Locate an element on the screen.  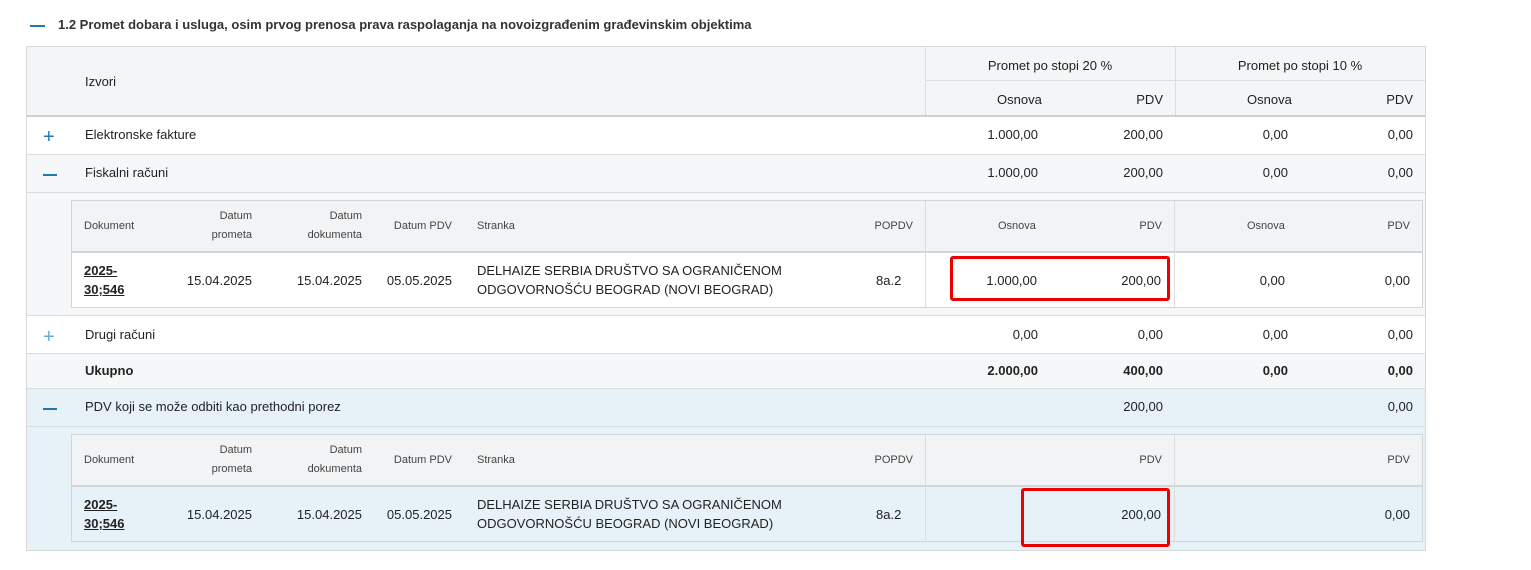
header-rate-10: Promet po stopi 10 % is located at coordinates (1300, 65).